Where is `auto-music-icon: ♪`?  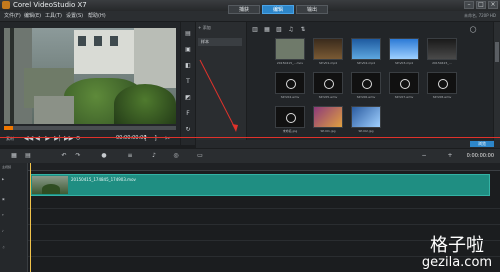
auto-music-icon: ♪ is located at coordinates (154, 156).